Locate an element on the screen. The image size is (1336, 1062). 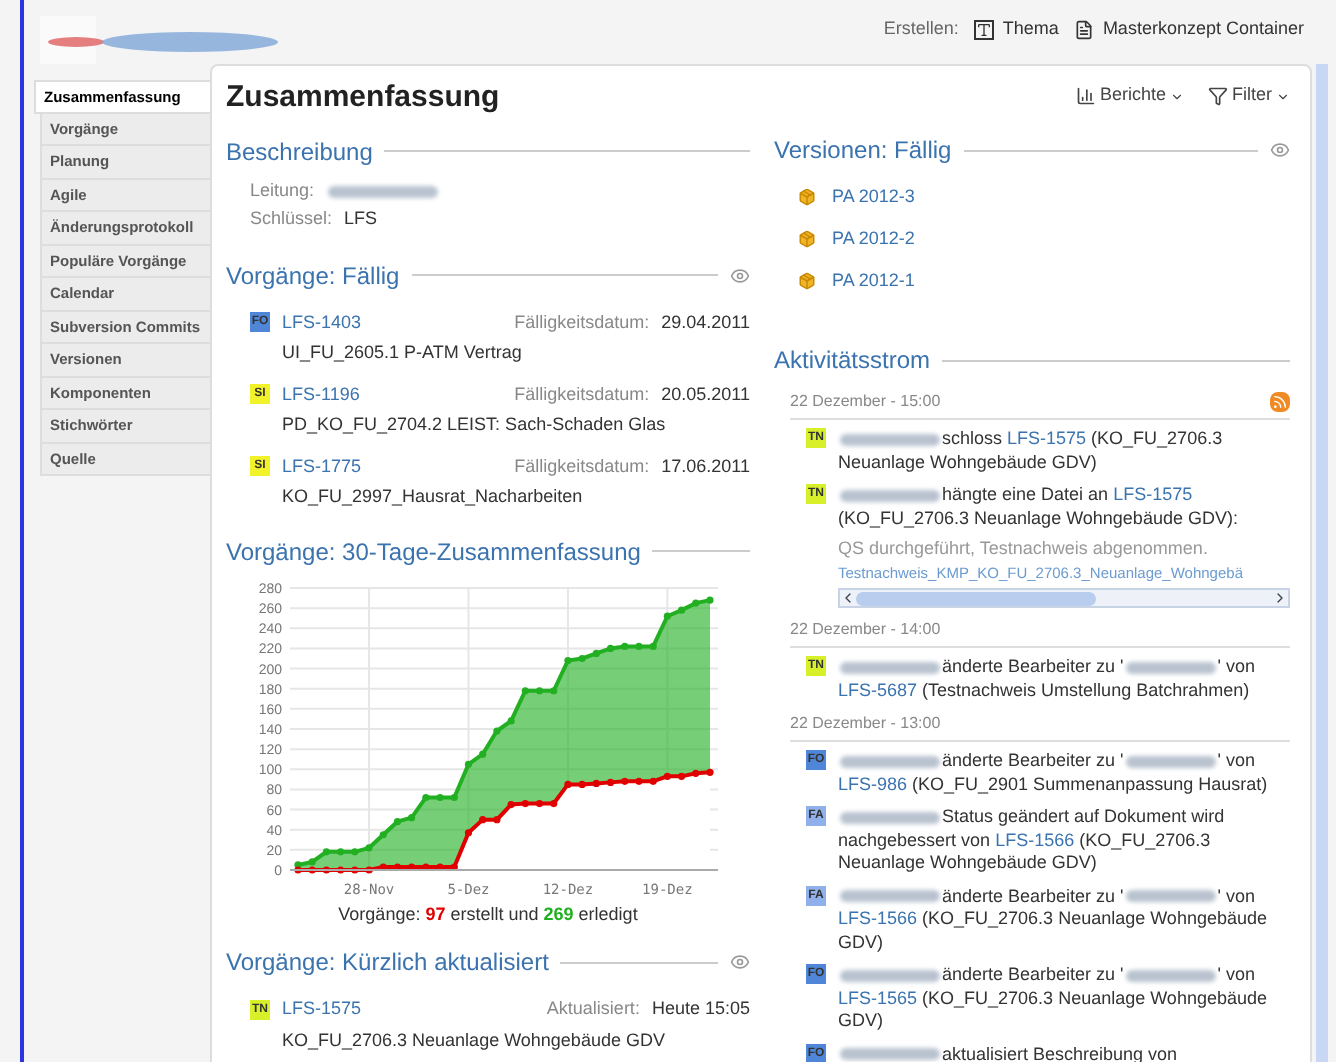
issue-summary: PD_KO_FU_2704.2 LEIST: Sach-Schaden Glas is located at coordinates (475, 425).